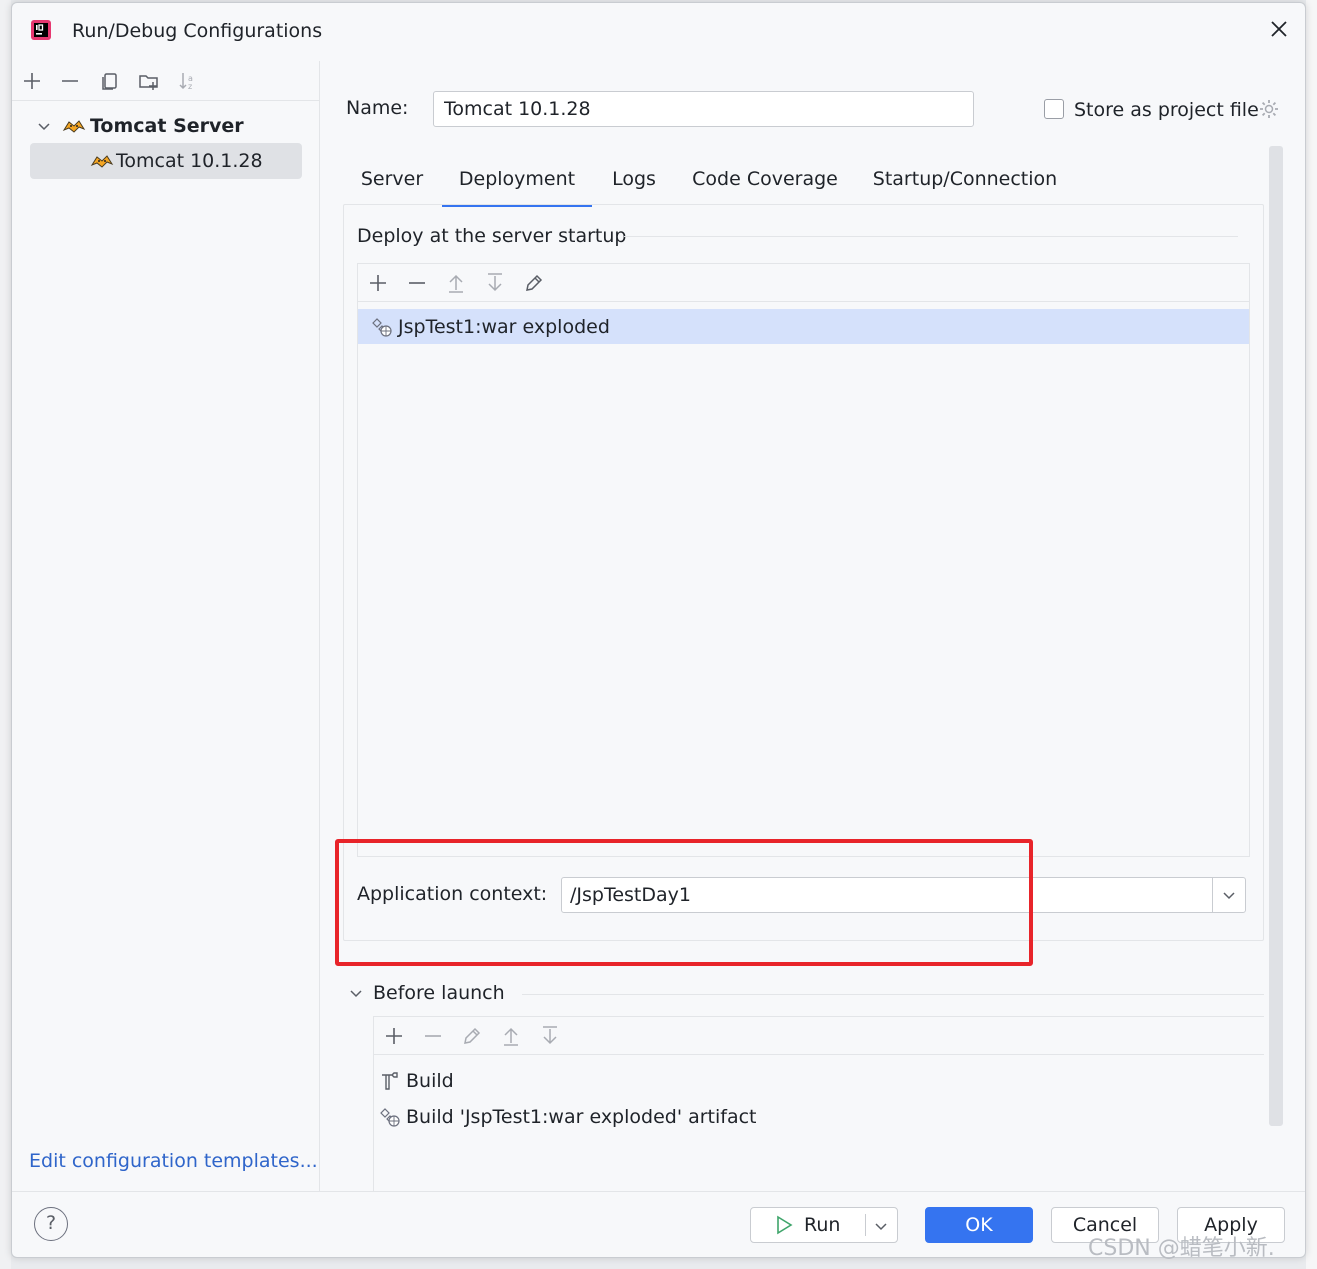  What do you see at coordinates (392, 179) in the screenshot?
I see `tab-server: Server` at bounding box center [392, 179].